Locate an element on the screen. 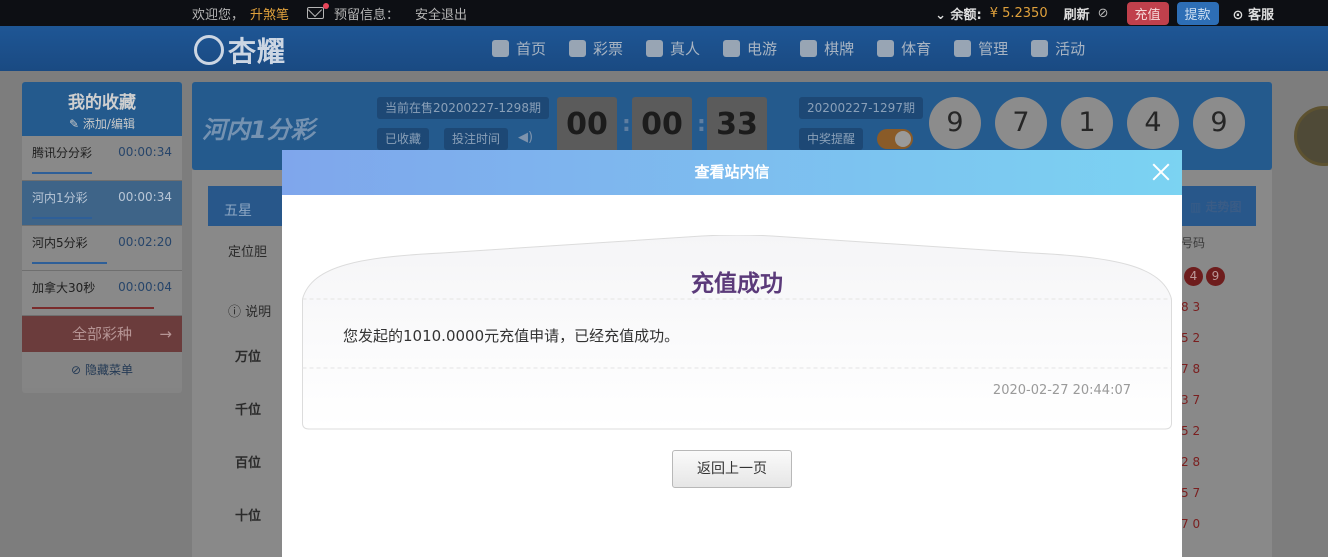  logout-link: 安全退出 is located at coordinates (441, 13).